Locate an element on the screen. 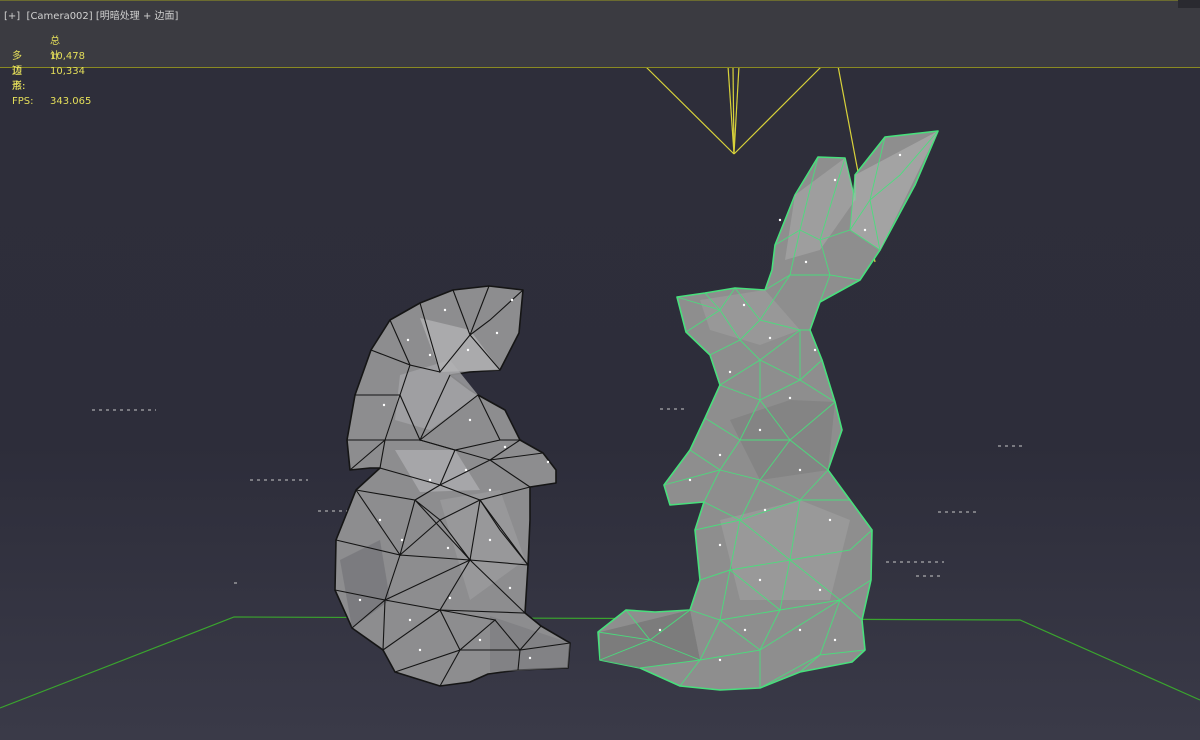  viewport-info-bar is located at coordinates (600, 34).